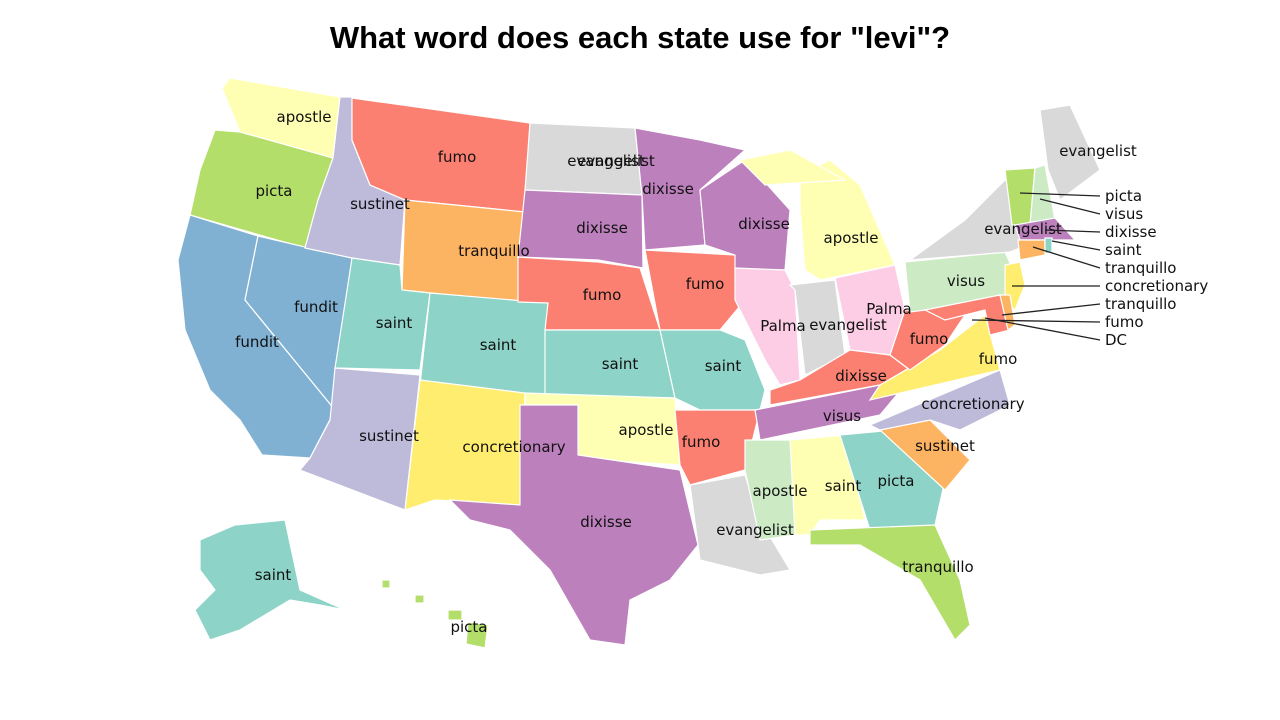 The width and height of the screenshot is (1280, 720). What do you see at coordinates (1123, 196) in the screenshot?
I see `callout-label: picta` at bounding box center [1123, 196].